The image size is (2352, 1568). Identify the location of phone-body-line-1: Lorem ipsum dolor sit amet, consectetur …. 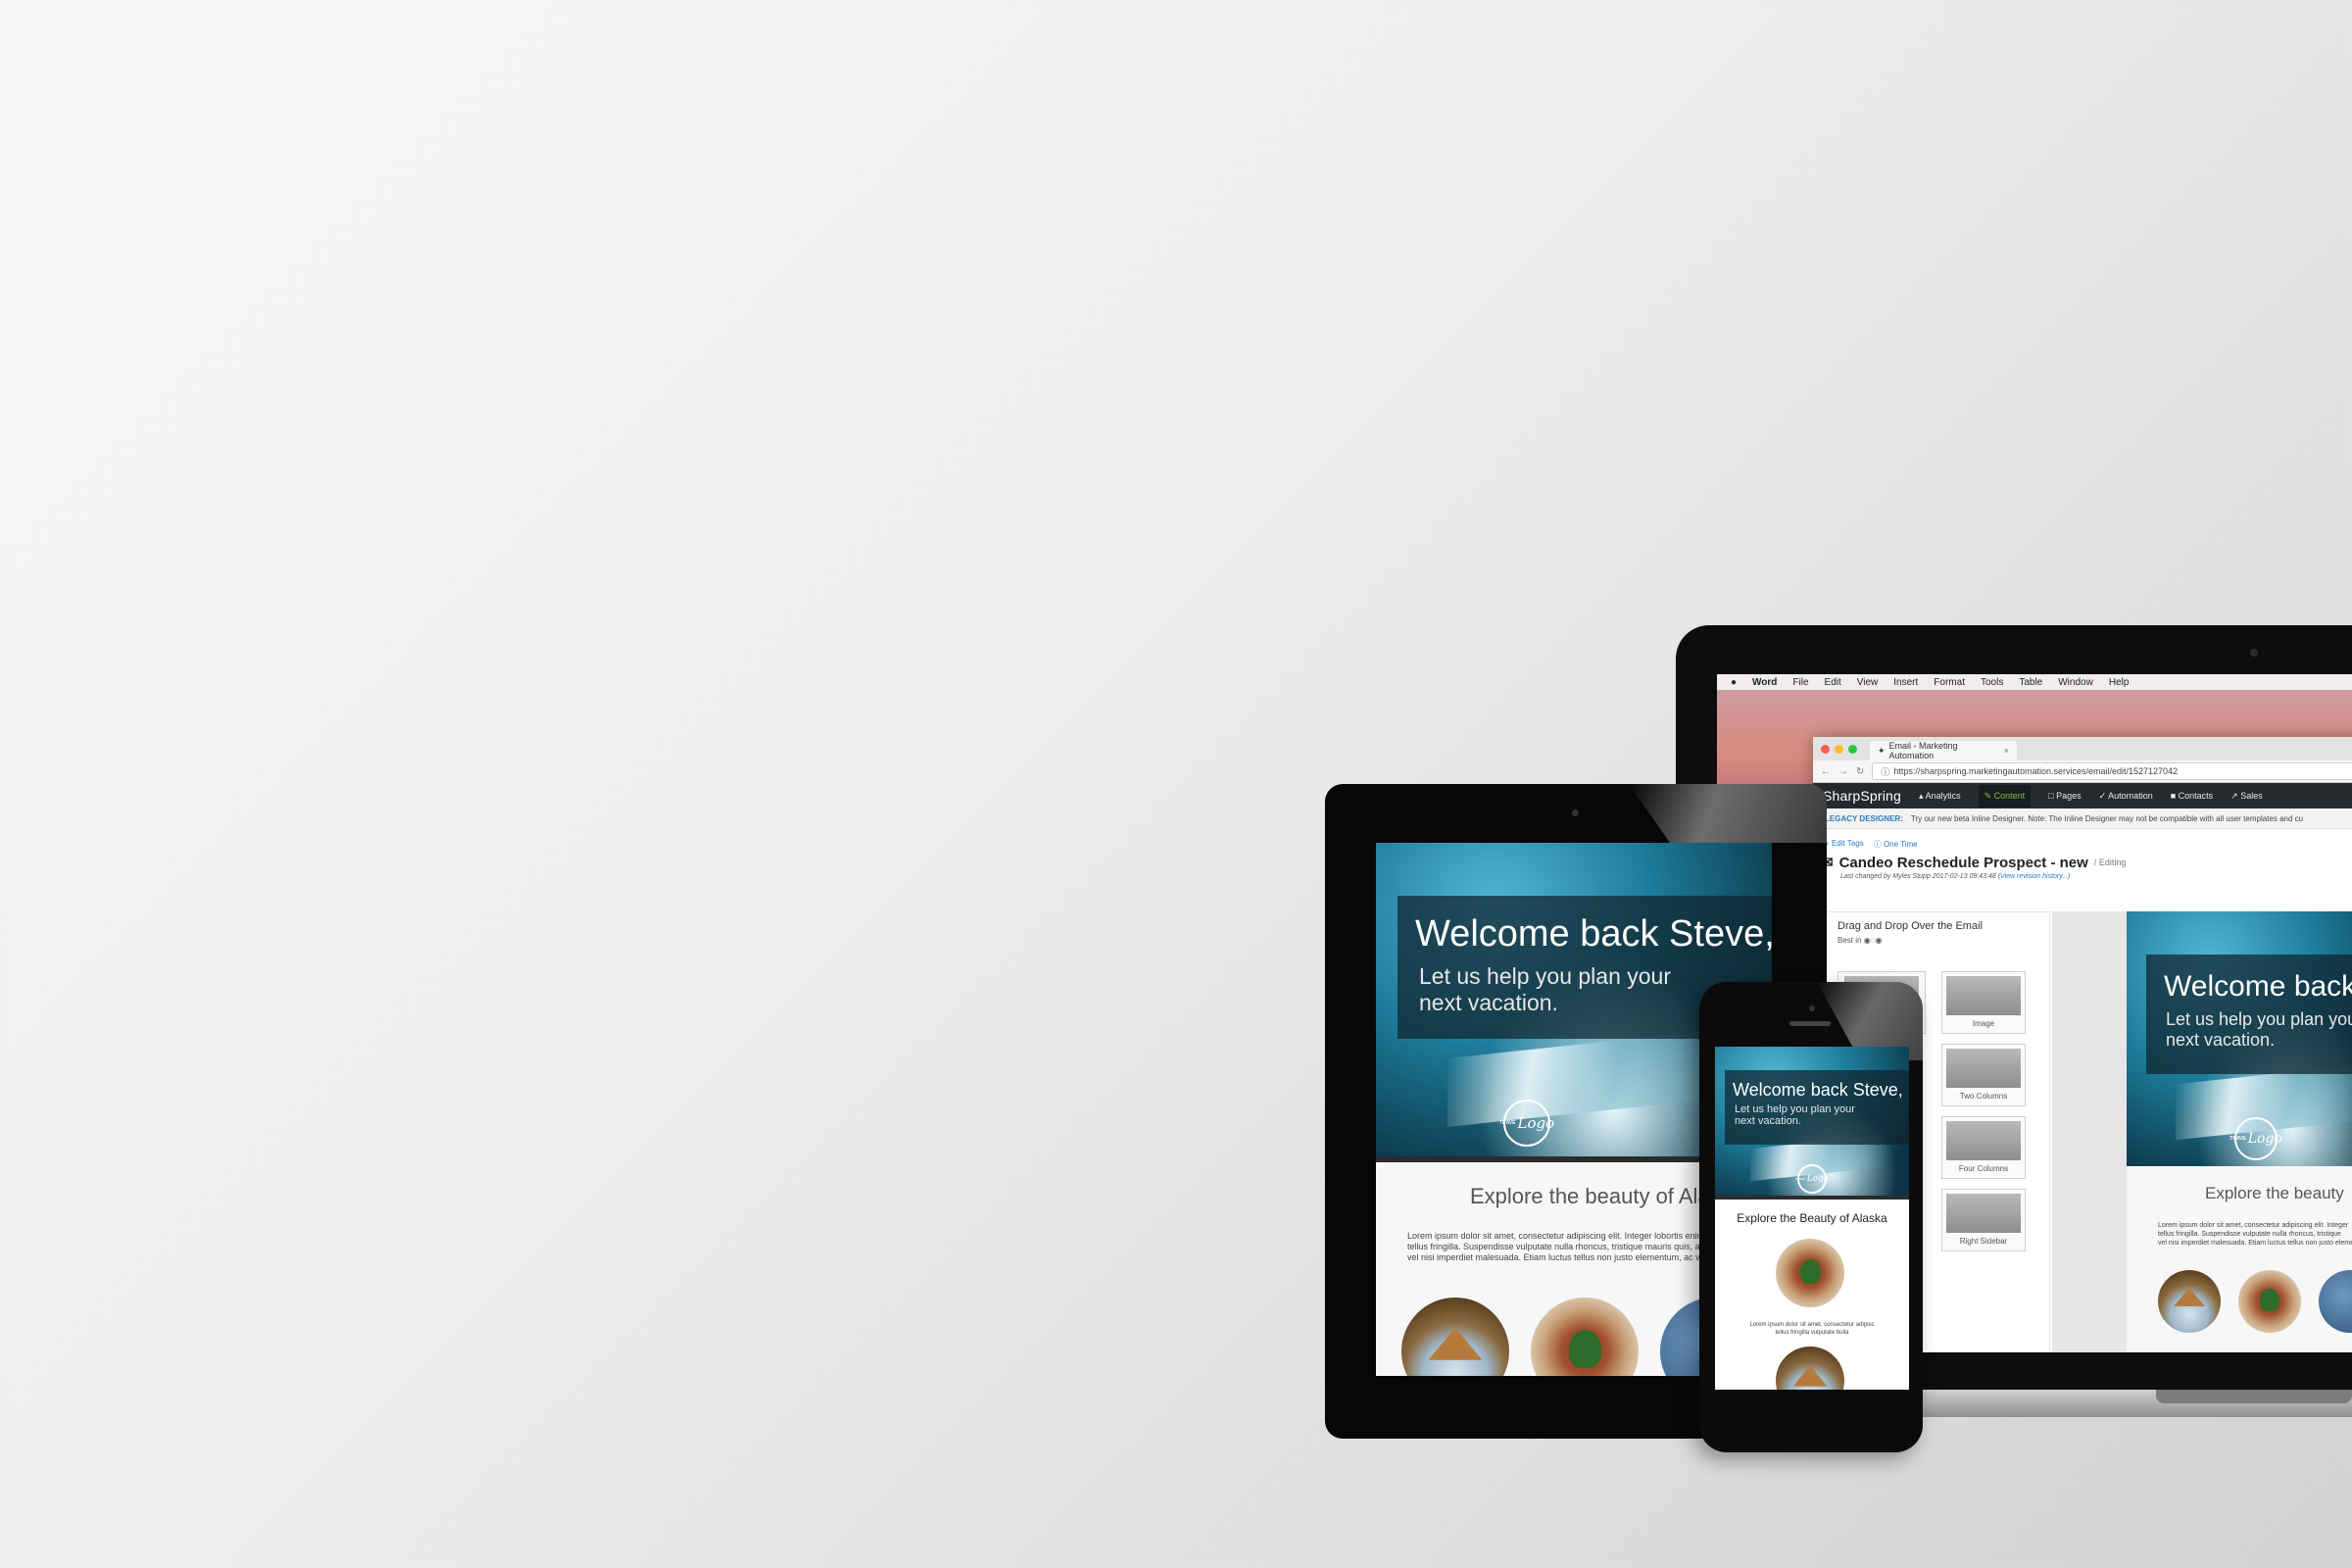
(1812, 1325).